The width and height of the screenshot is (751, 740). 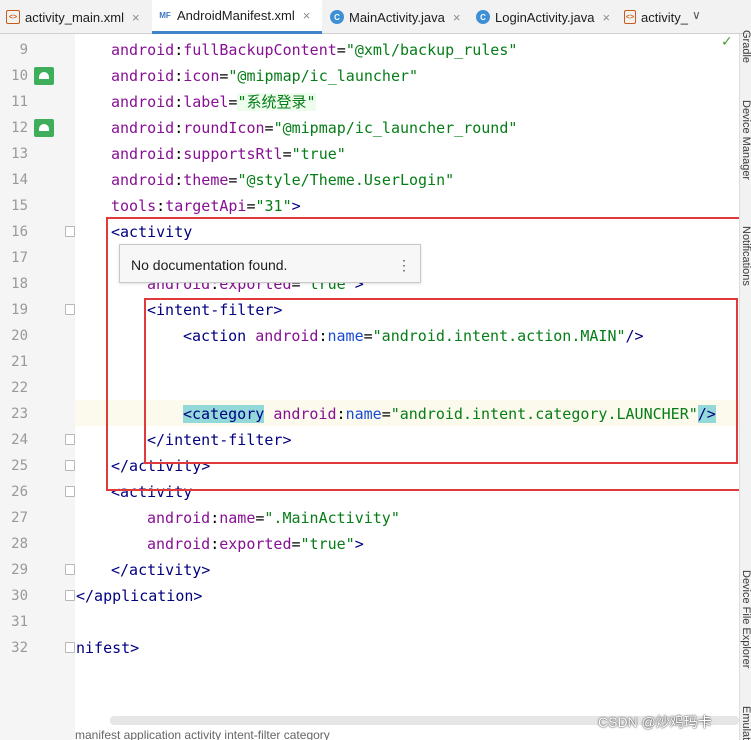 I want to click on line-number: 28, so click(x=19, y=544).